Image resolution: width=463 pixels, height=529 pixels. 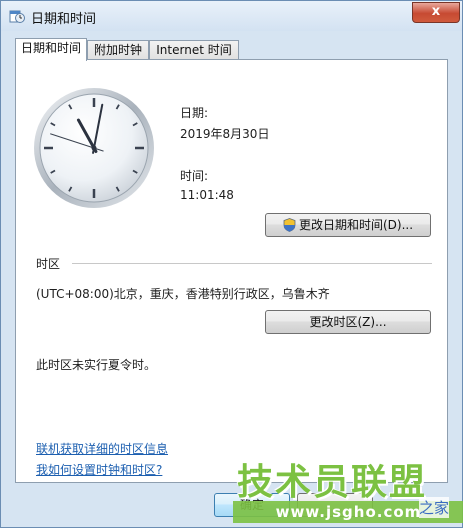 I want to click on tab-additional-clocks: 附加时钟, so click(x=118, y=49).